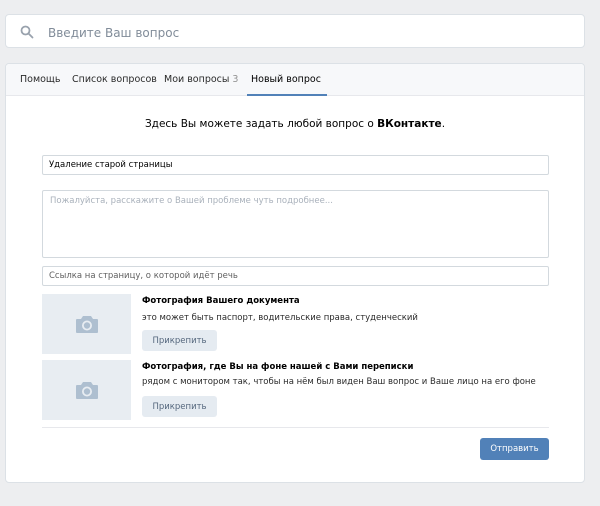 The height and width of the screenshot is (506, 600). I want to click on subject-input, so click(295, 165).